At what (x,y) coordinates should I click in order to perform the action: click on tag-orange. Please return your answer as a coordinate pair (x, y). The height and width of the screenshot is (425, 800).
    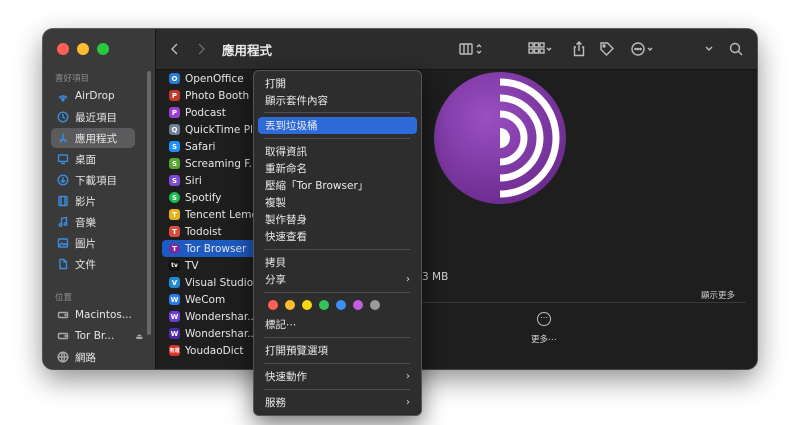
    Looking at the image, I should click on (290, 305).